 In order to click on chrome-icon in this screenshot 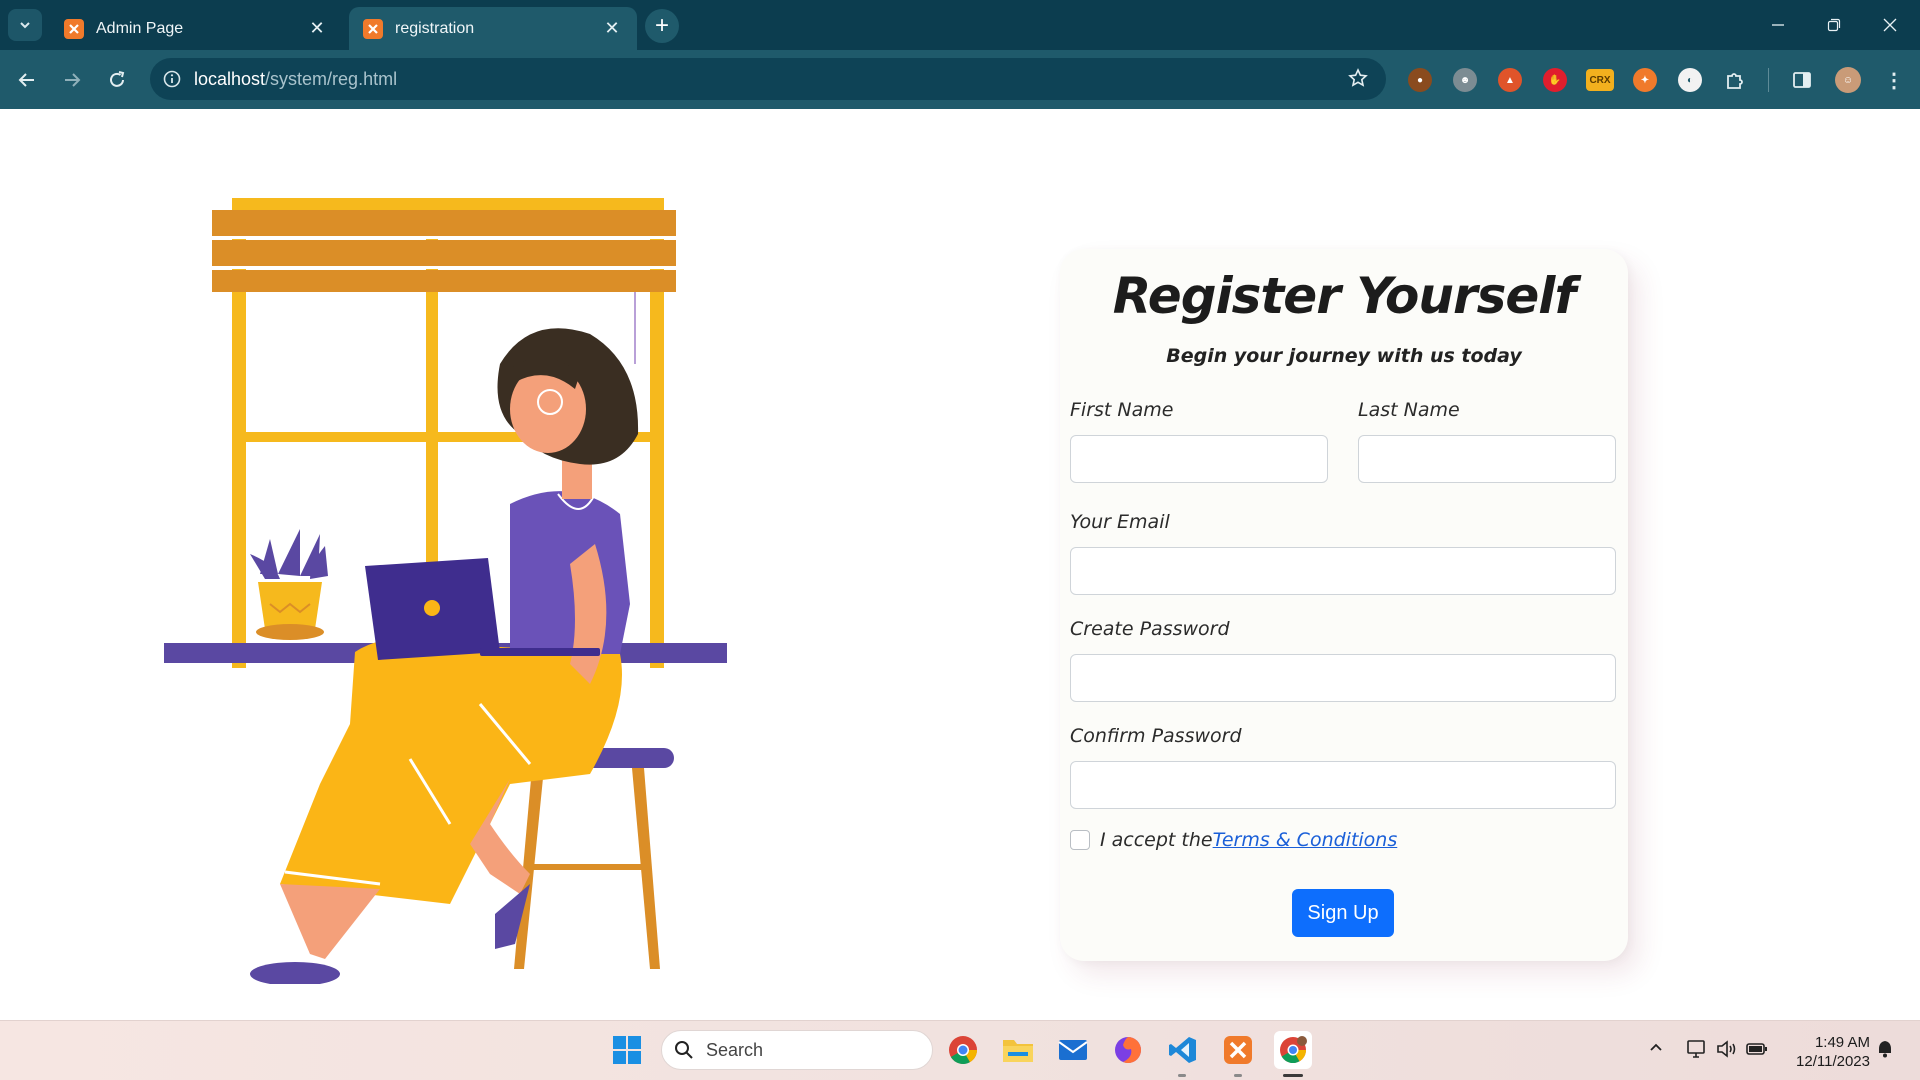, I will do `click(963, 1050)`.